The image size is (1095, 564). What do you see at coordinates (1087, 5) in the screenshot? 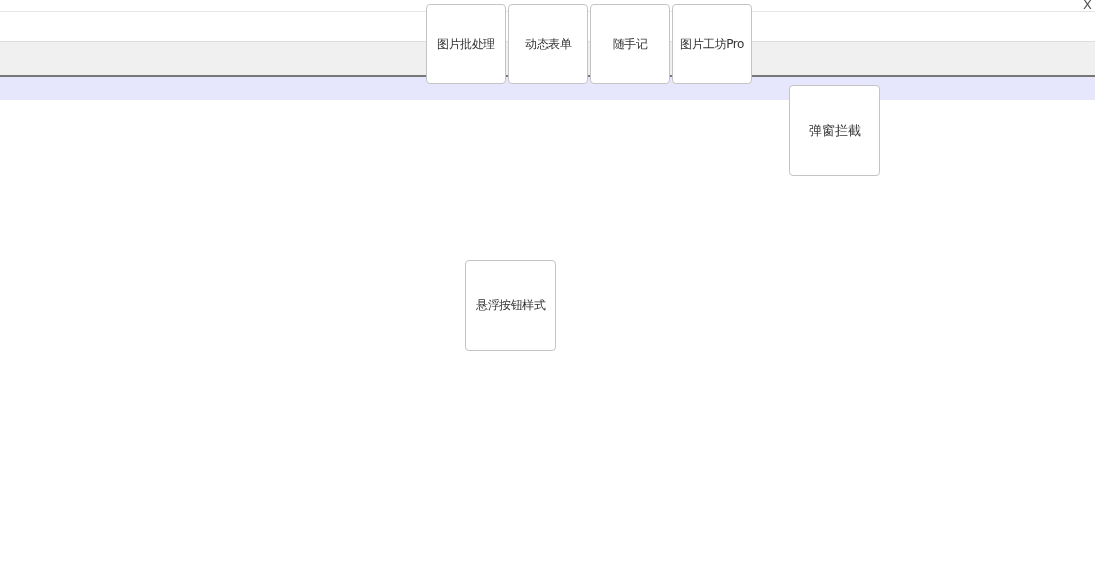
I see `close-mark: X` at bounding box center [1087, 5].